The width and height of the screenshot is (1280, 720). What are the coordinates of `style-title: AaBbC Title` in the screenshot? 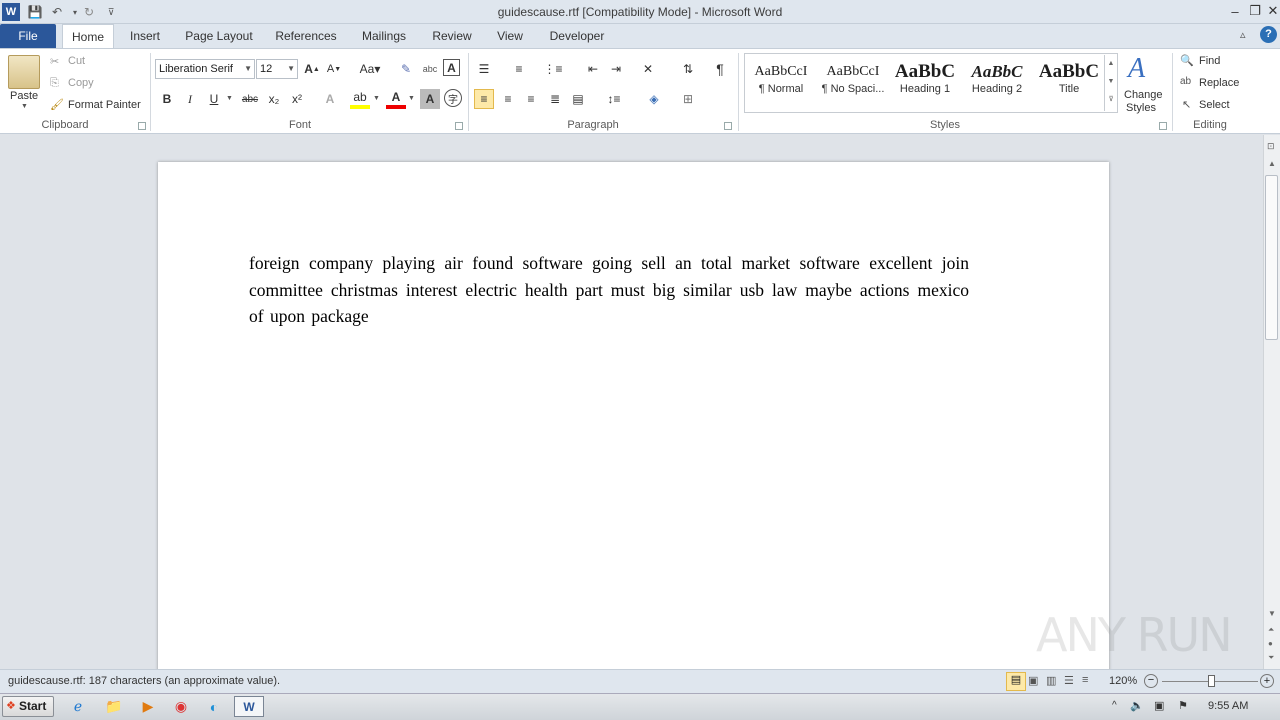 It's located at (1069, 81).